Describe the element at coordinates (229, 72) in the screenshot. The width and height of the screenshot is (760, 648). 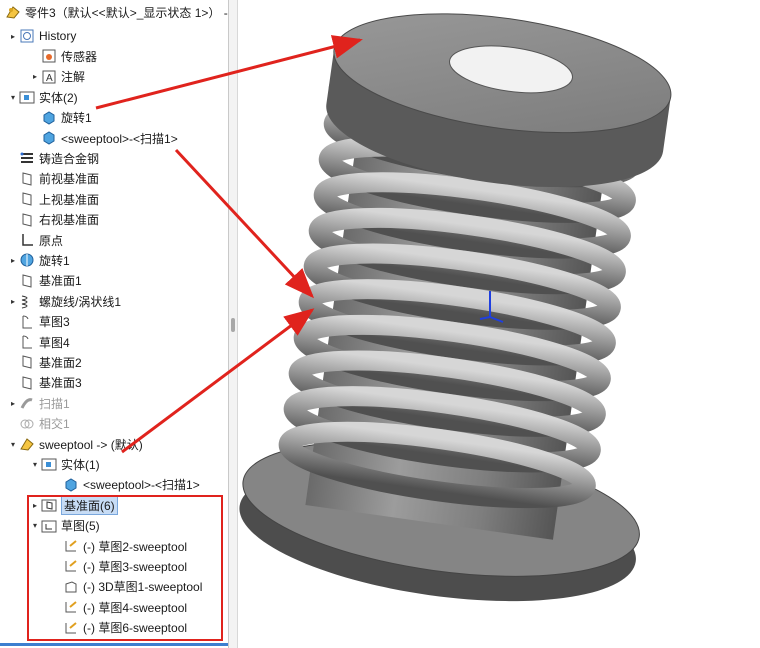
I see `arrow-body1-to-flange` at that location.